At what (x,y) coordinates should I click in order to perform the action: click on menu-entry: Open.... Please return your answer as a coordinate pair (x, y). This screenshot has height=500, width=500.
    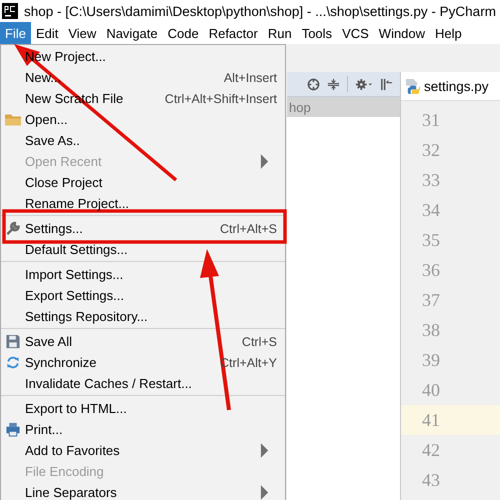
    Looking at the image, I should click on (143, 119).